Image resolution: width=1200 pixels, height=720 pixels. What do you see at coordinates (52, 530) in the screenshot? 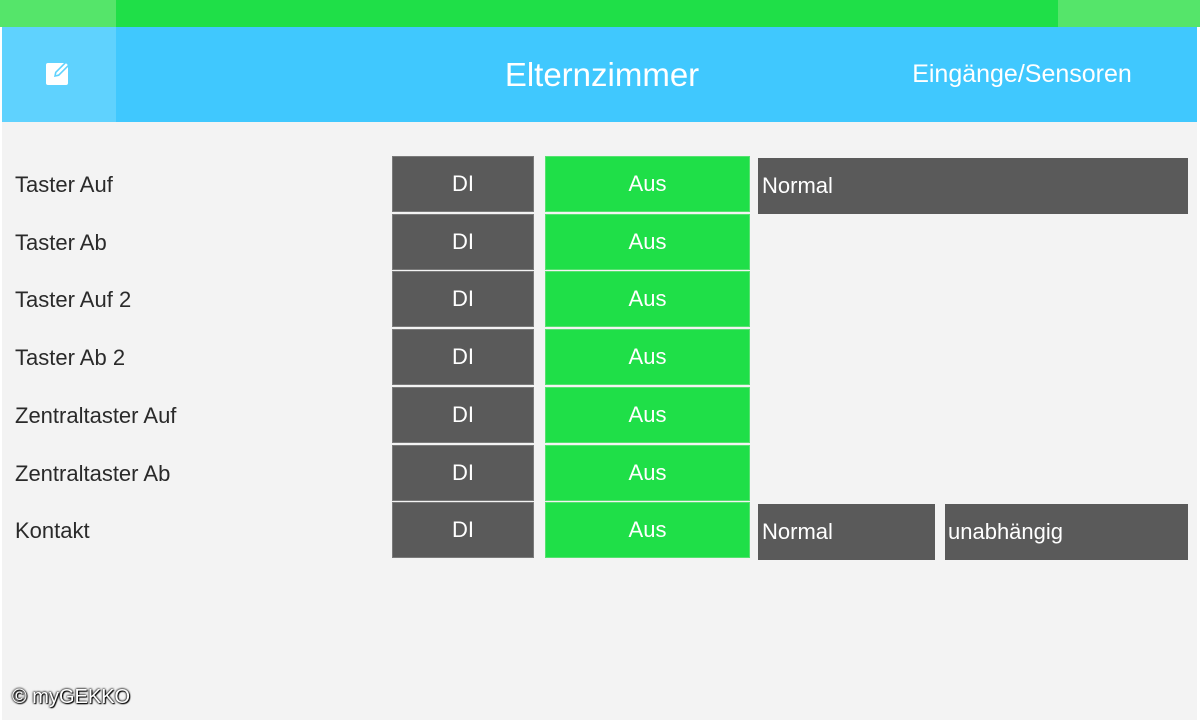
I see `row-label: Kontakt` at bounding box center [52, 530].